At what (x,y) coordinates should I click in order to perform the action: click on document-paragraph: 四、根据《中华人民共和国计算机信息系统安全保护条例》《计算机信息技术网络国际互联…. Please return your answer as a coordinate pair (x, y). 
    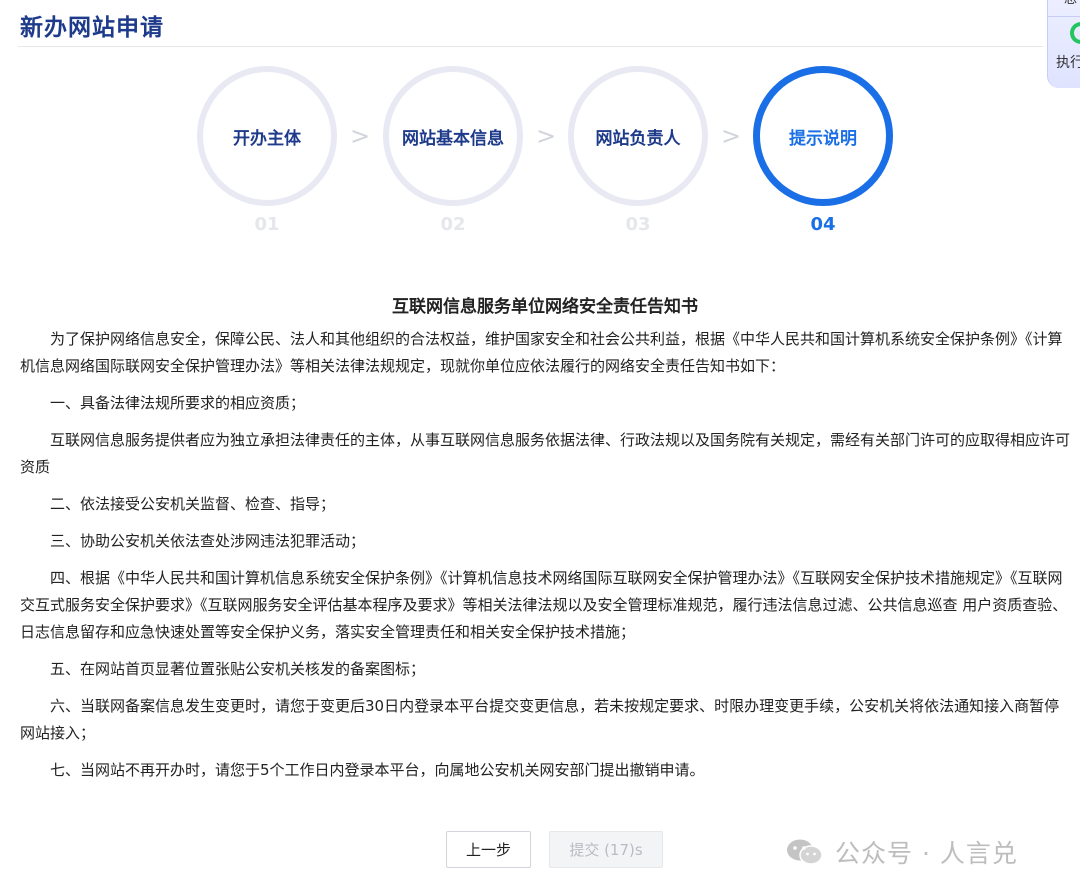
    Looking at the image, I should click on (544, 605).